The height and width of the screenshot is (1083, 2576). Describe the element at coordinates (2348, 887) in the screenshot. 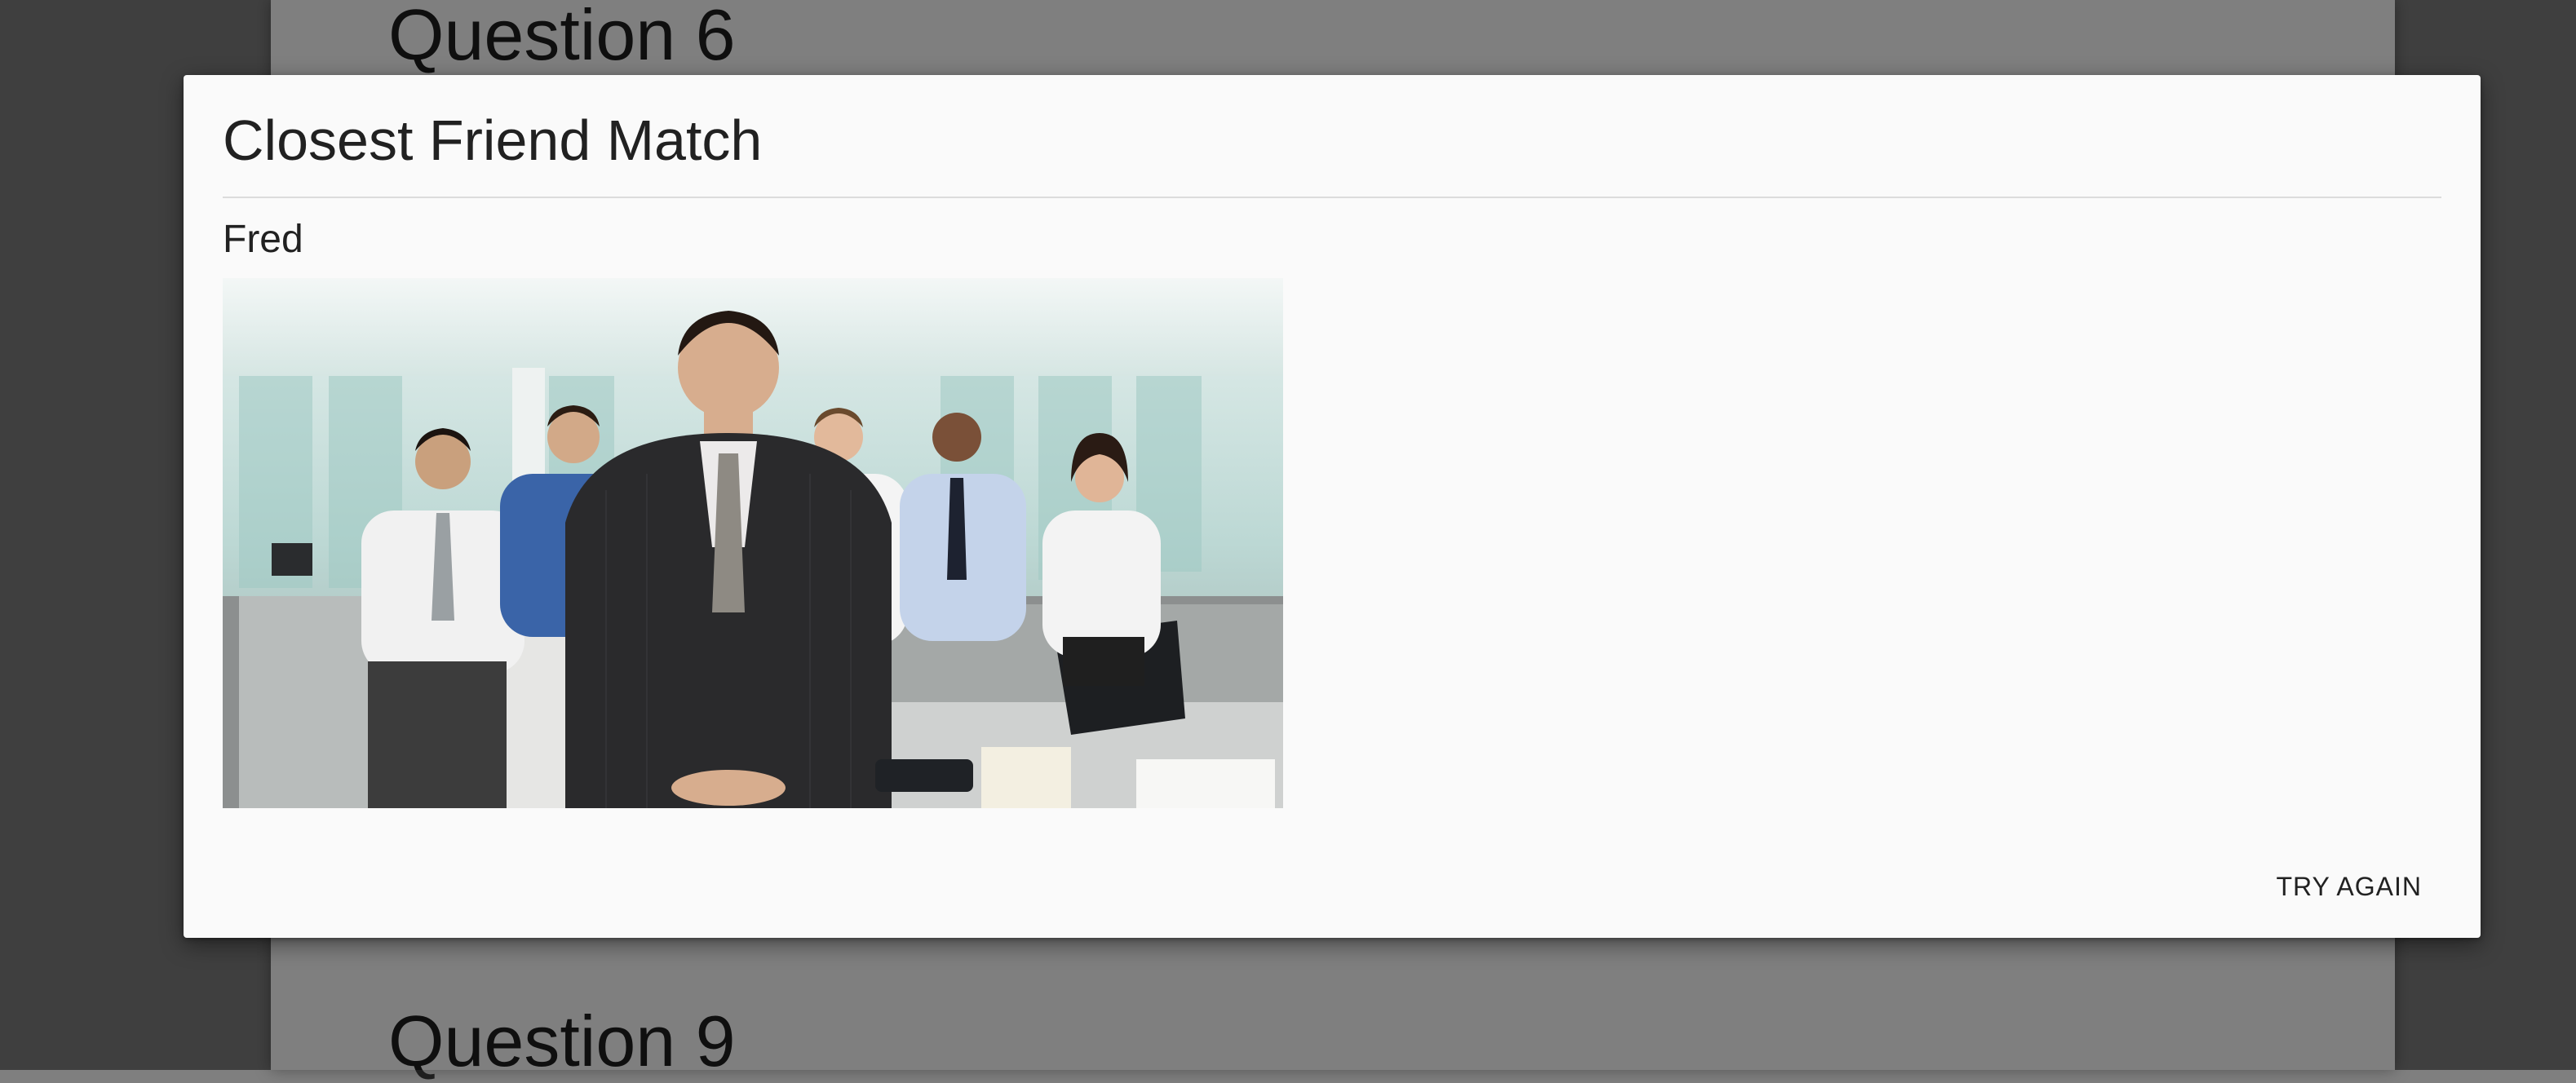

I see `try-again-button: TRY AGAIN` at that location.